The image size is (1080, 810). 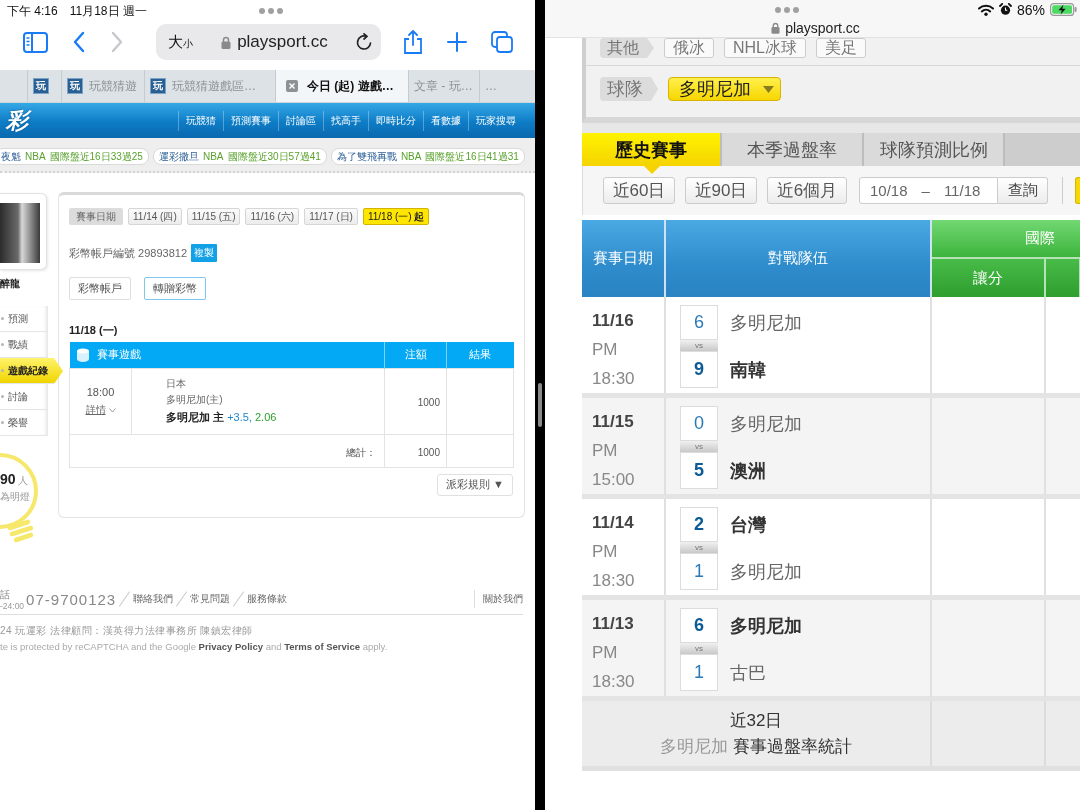 What do you see at coordinates (613, 480) in the screenshot?
I see `match-time: 15:00` at bounding box center [613, 480].